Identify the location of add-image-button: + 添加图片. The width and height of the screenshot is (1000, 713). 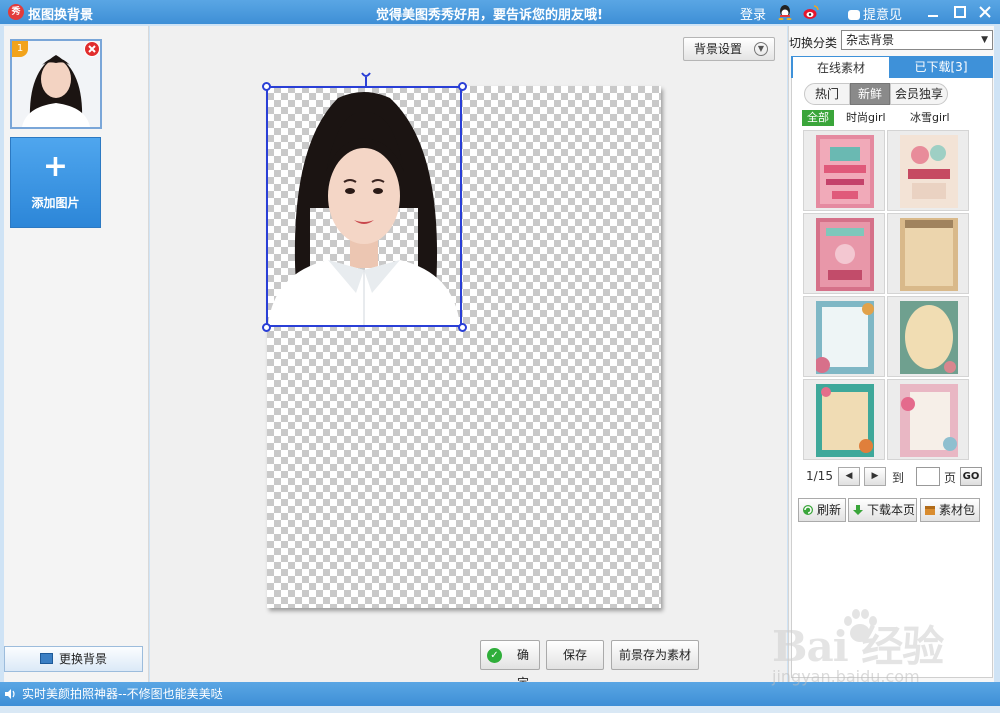
(55, 182).